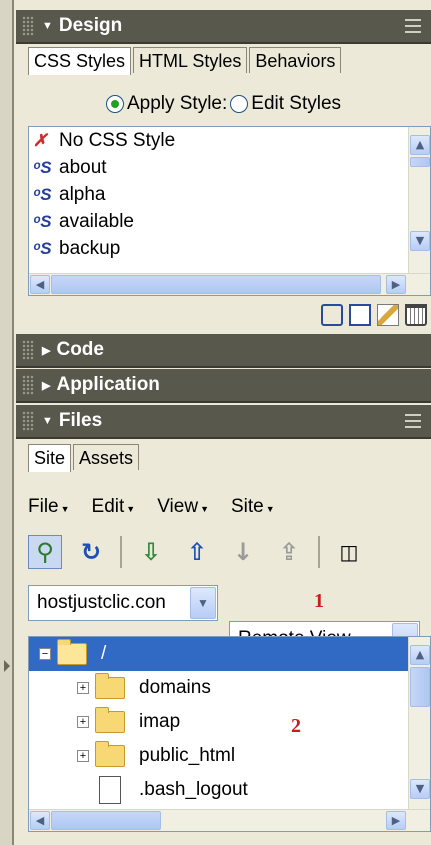 The width and height of the screenshot is (431, 845). Describe the element at coordinates (218, 248) in the screenshot. I see `list-item: ᵒS backup` at that location.